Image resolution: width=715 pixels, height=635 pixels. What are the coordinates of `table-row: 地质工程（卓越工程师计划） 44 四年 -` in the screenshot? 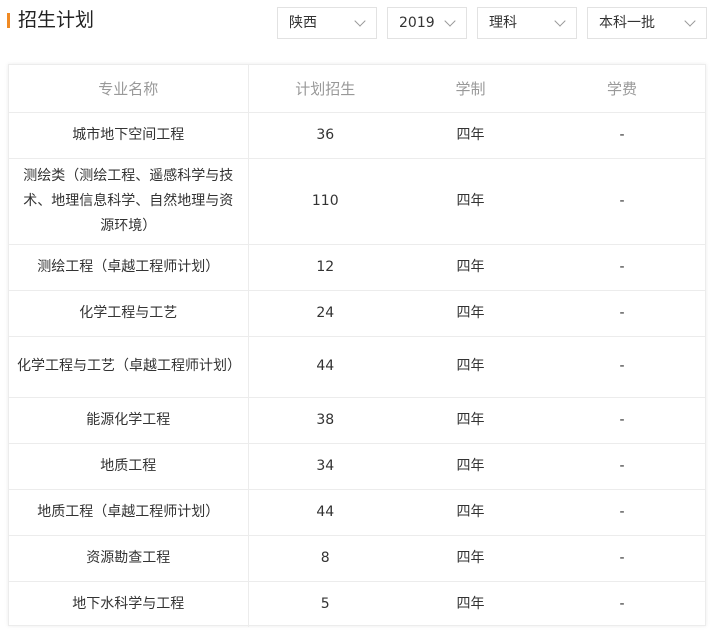 It's located at (357, 512).